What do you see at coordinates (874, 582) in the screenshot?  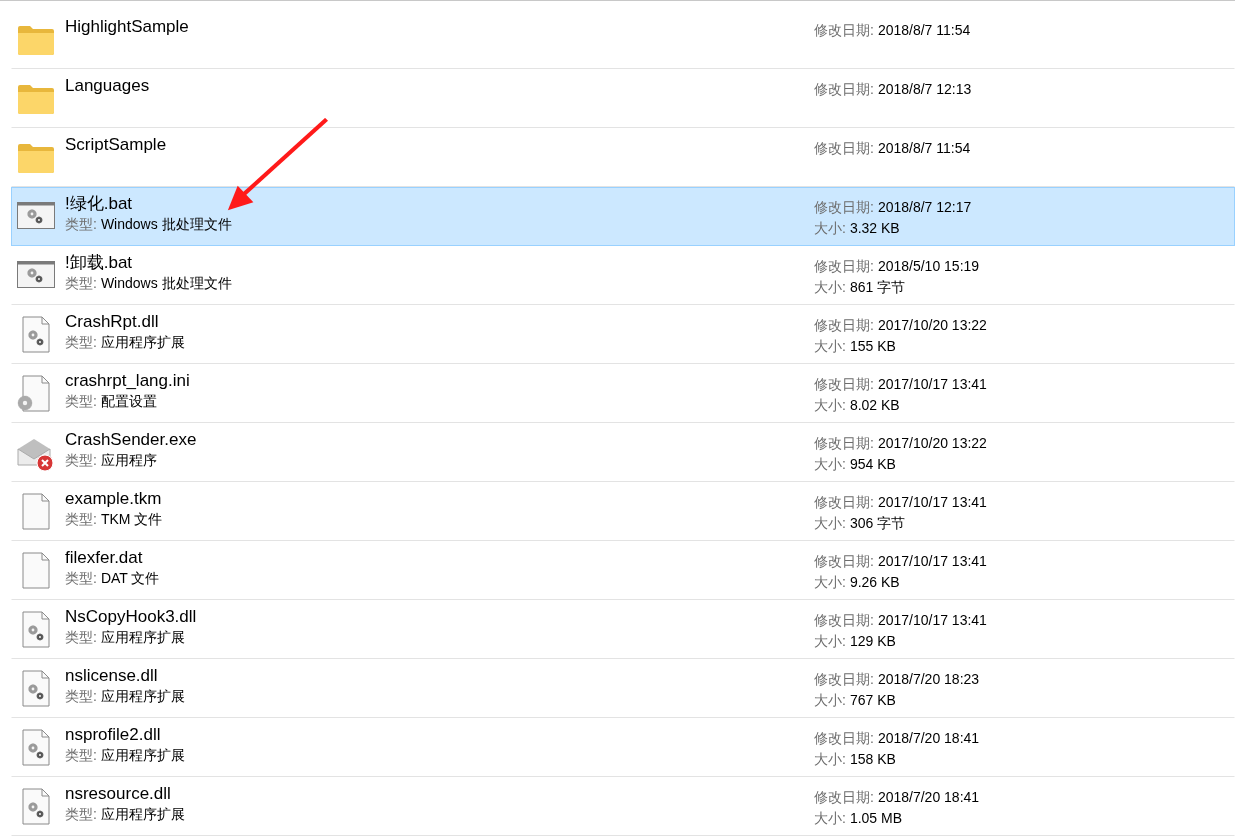 I see `detail-value: 9.26 KB` at bounding box center [874, 582].